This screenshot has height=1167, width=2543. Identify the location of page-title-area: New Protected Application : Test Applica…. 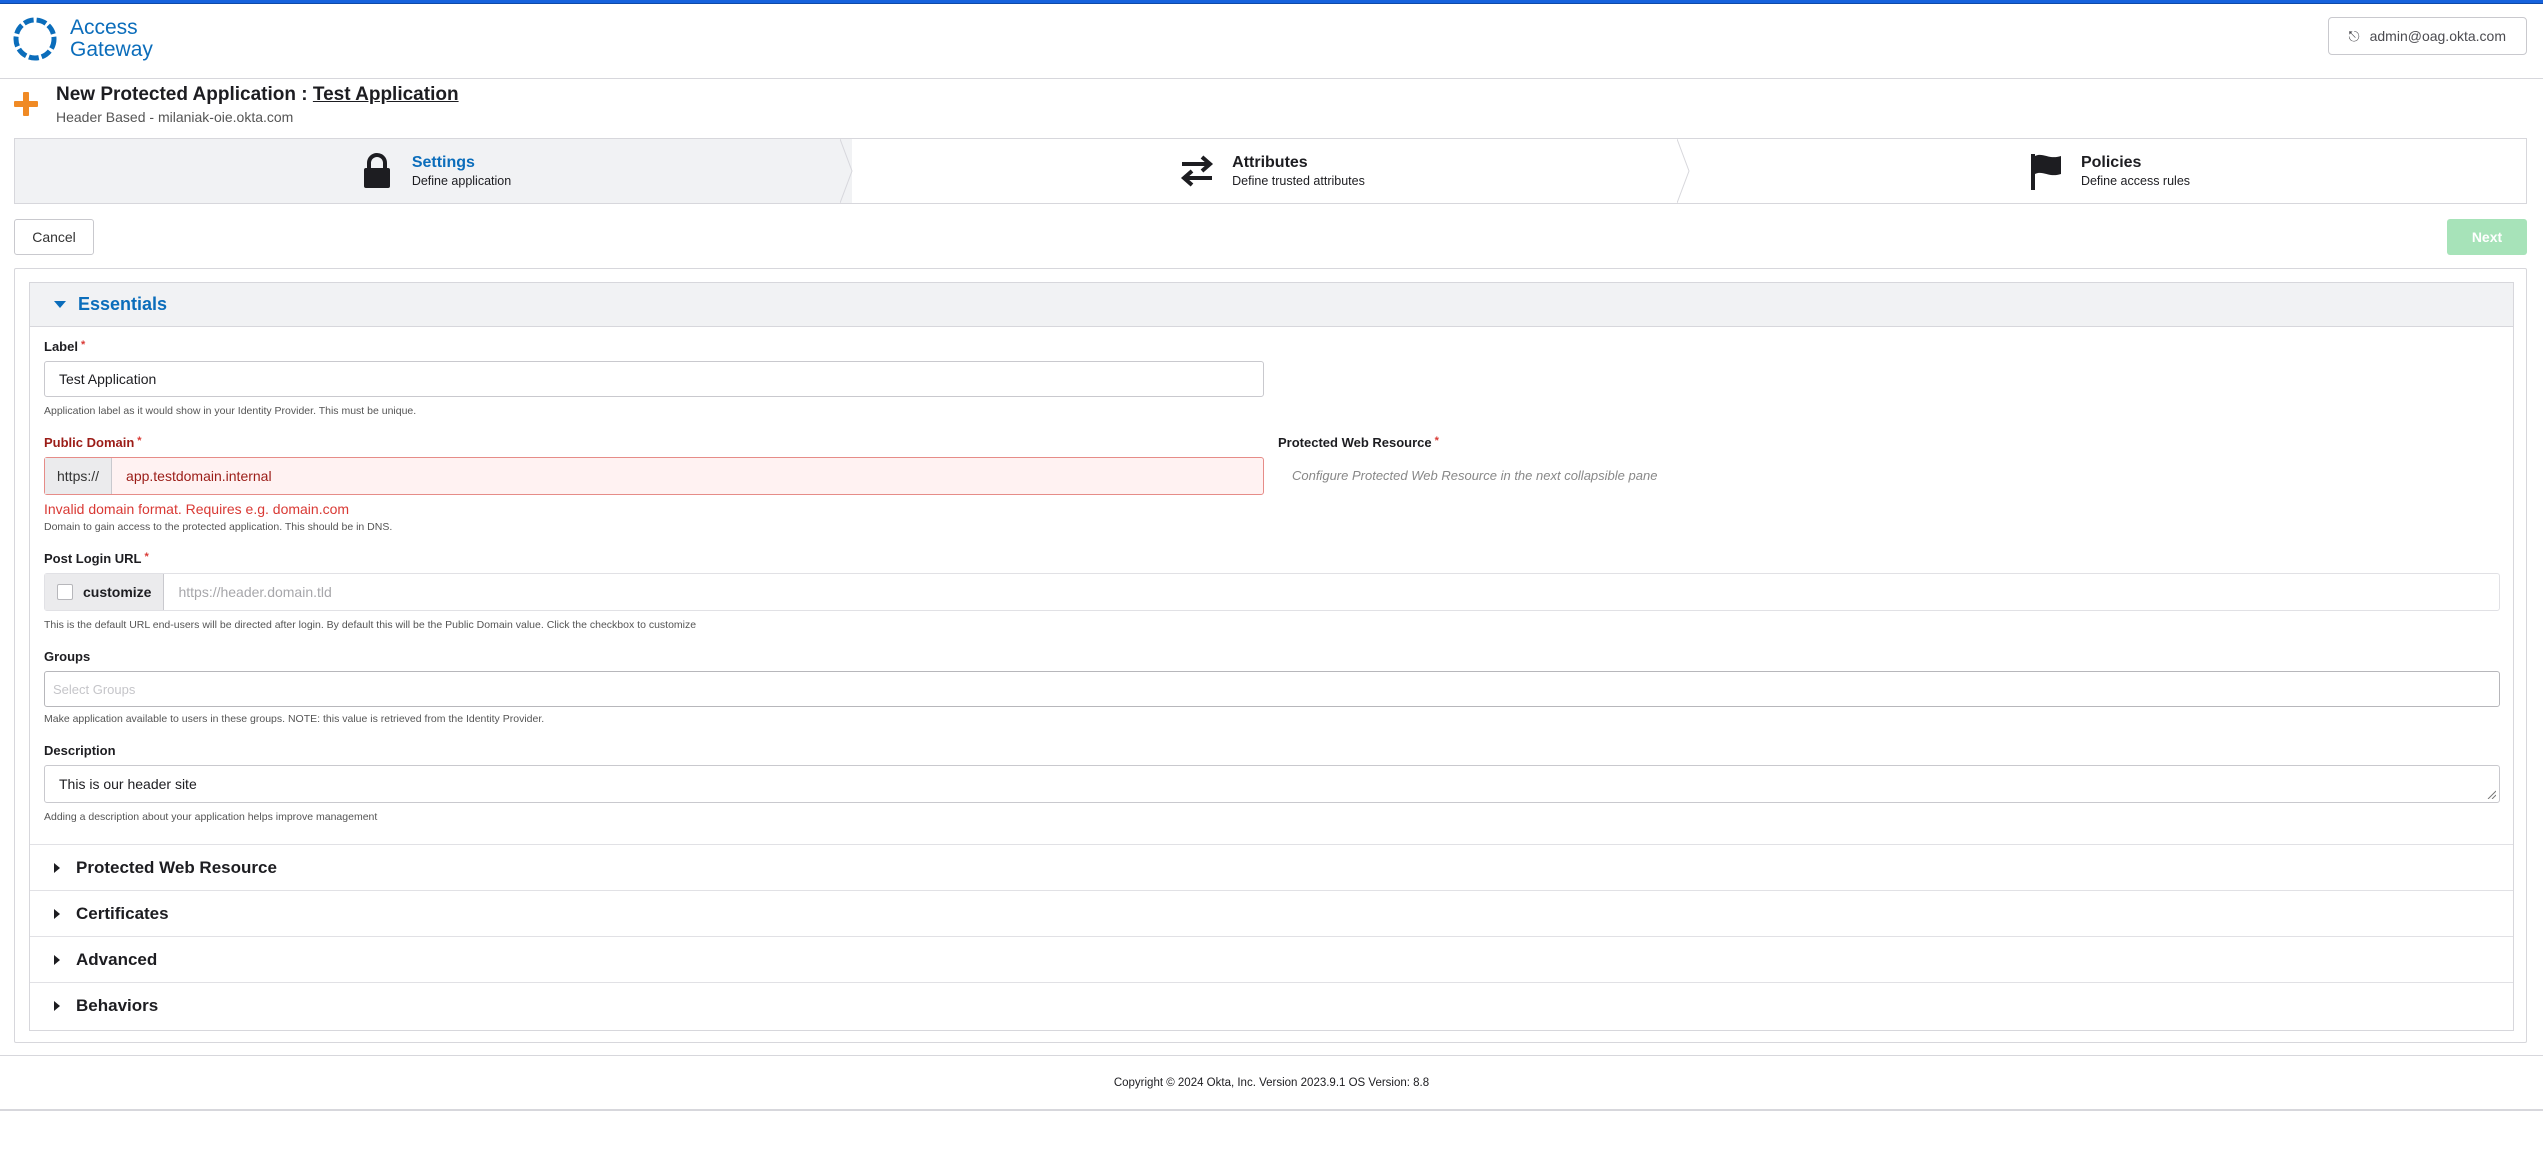
(236, 104).